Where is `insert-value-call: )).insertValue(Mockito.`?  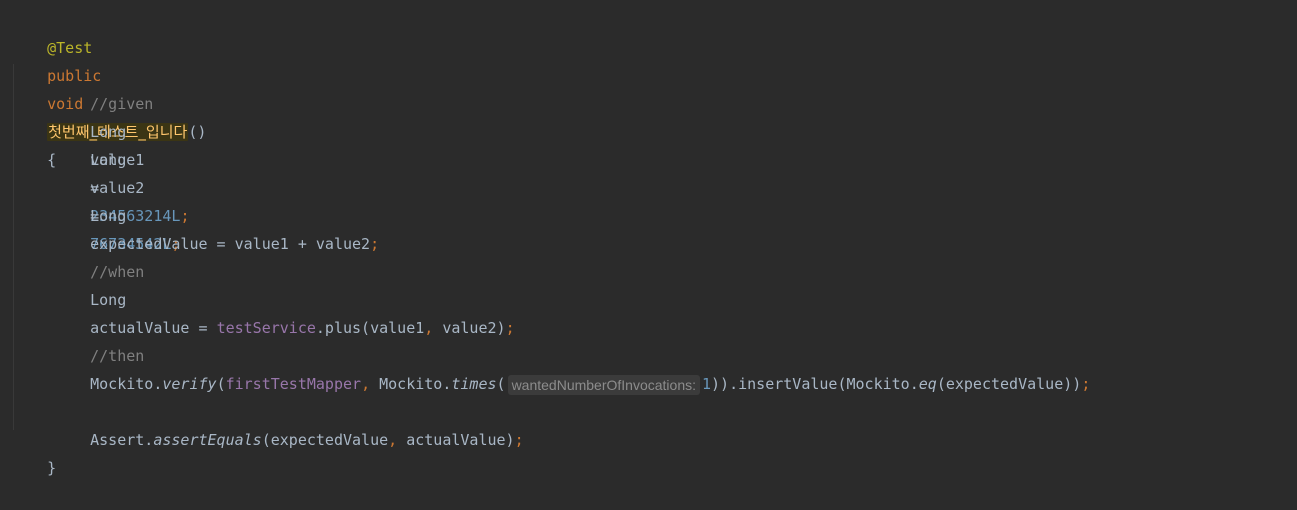 insert-value-call: )).insertValue(Mockito. is located at coordinates (815, 384).